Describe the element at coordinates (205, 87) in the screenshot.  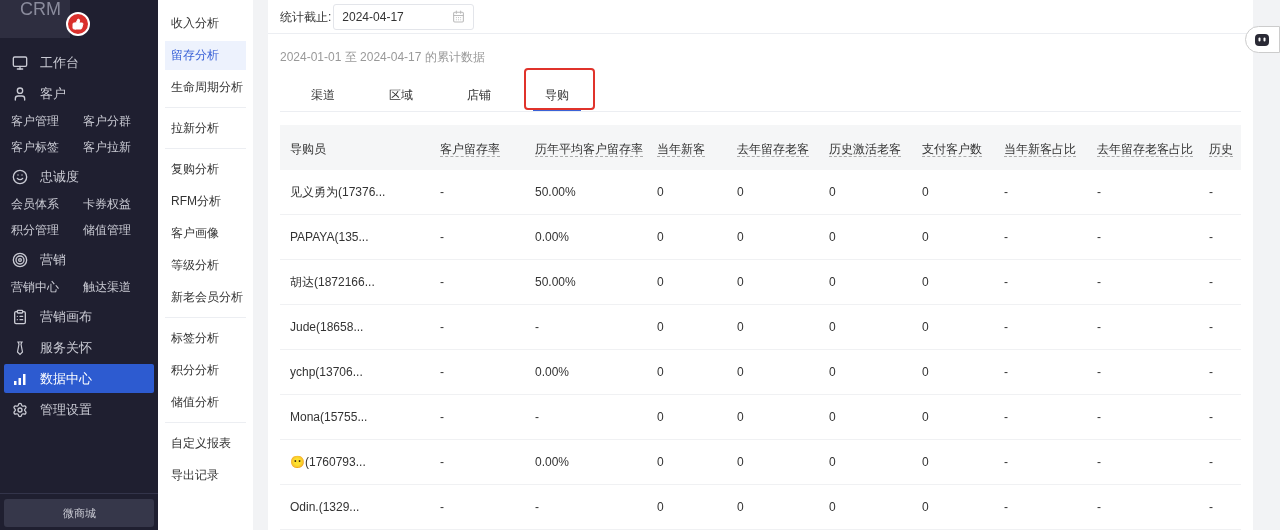
I see `submenu-item: 生命周期分析` at that location.